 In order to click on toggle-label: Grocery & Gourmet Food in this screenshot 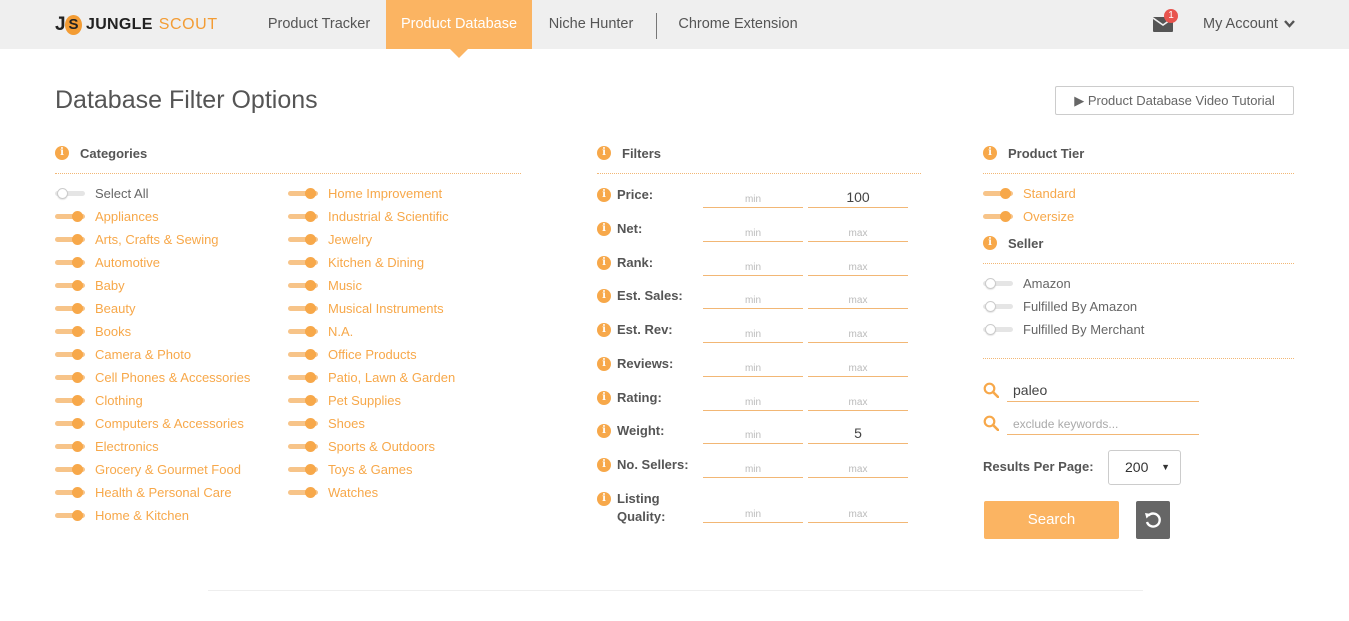, I will do `click(168, 469)`.